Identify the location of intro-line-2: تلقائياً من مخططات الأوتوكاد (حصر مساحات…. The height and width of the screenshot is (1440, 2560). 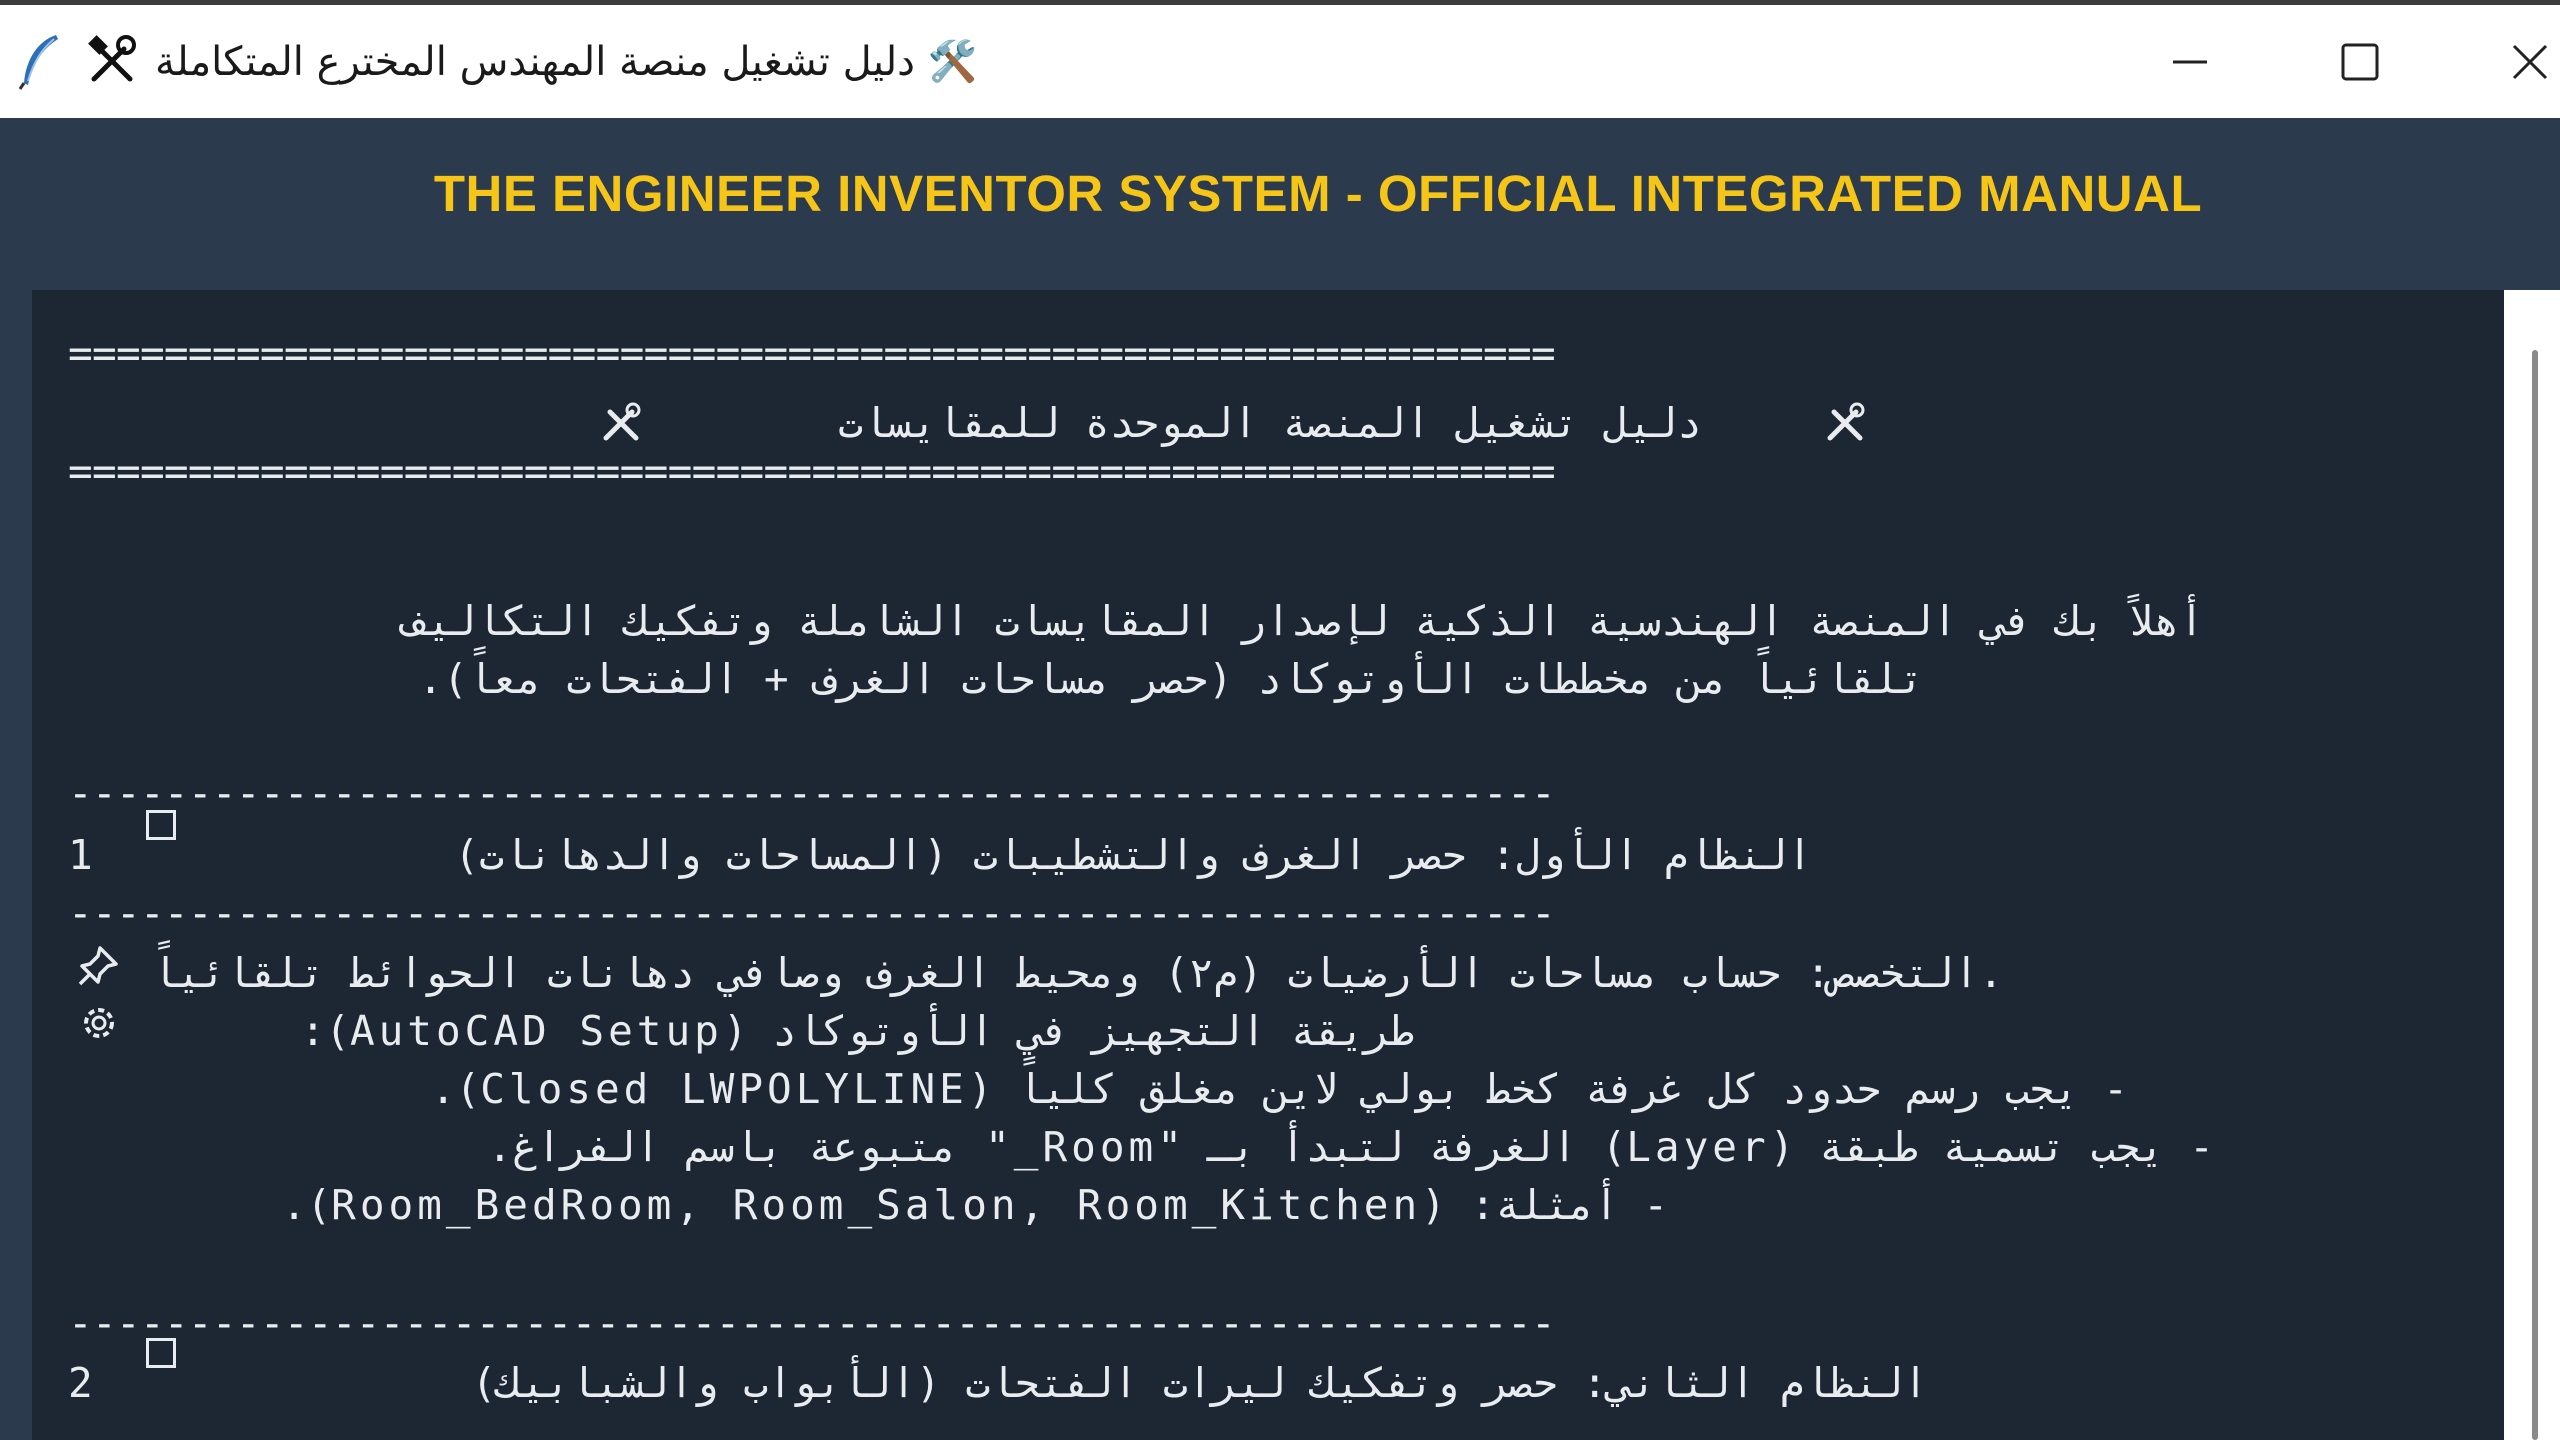
(1171, 679).